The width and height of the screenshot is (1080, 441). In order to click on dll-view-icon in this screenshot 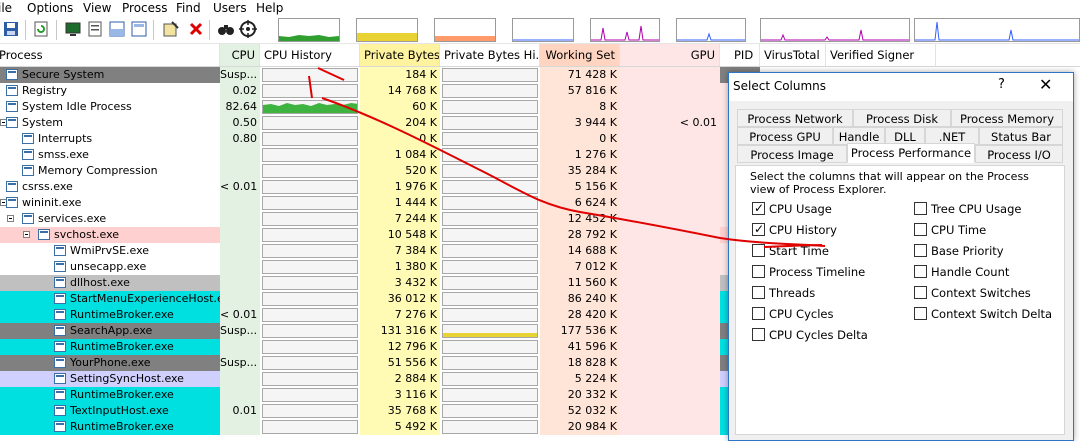, I will do `click(139, 29)`.